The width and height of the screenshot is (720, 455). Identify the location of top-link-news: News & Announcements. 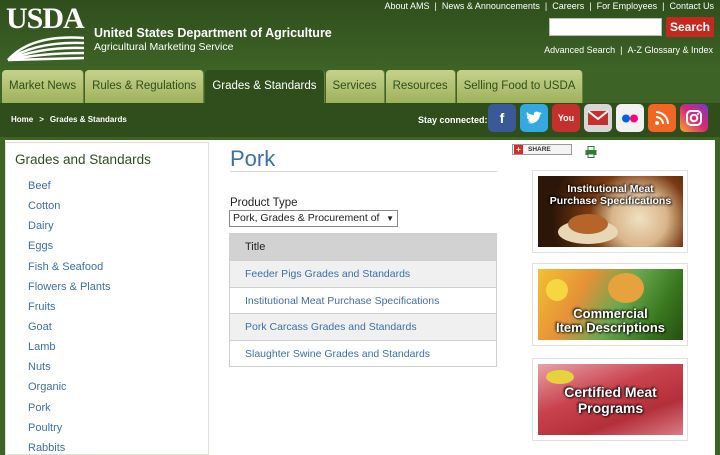
(491, 6).